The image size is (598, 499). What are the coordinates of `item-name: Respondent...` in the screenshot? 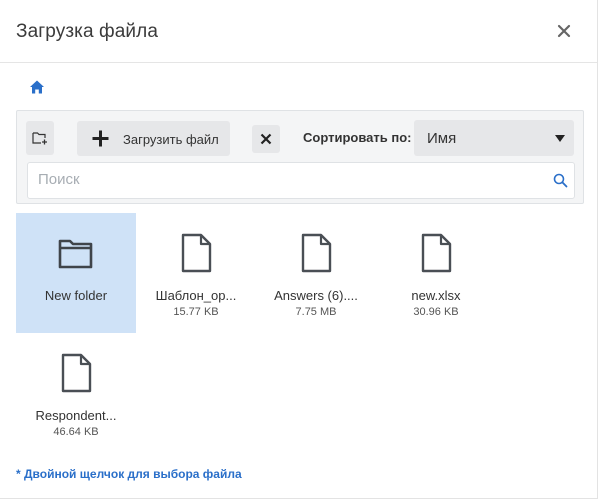 It's located at (76, 415).